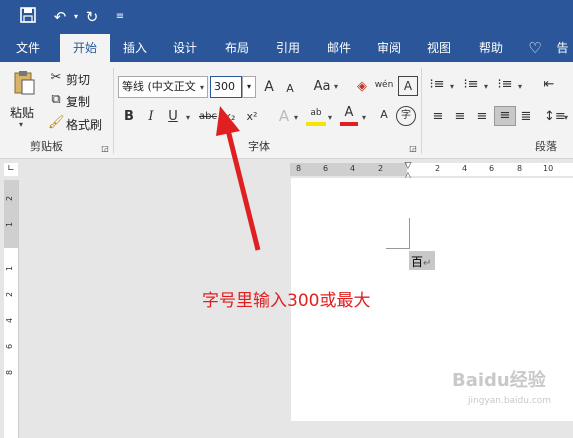  What do you see at coordinates (510, 401) in the screenshot?
I see `watermark-url: jingyan.baidu.com` at bounding box center [510, 401].